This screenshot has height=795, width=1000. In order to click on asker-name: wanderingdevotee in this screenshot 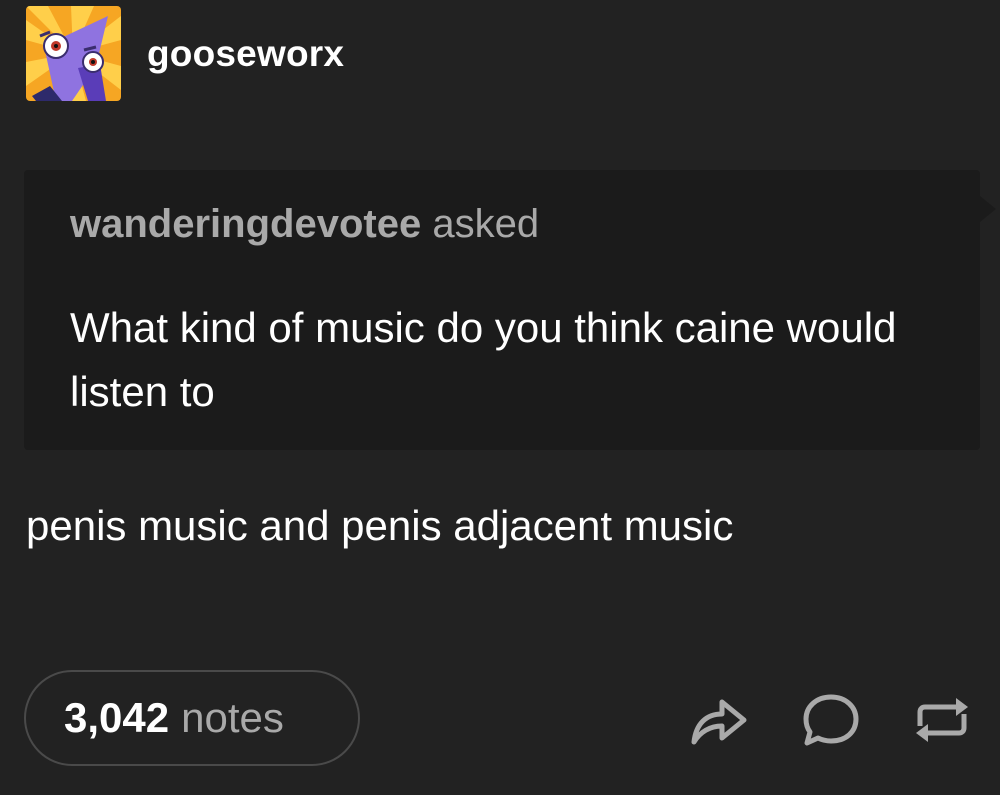, I will do `click(245, 224)`.